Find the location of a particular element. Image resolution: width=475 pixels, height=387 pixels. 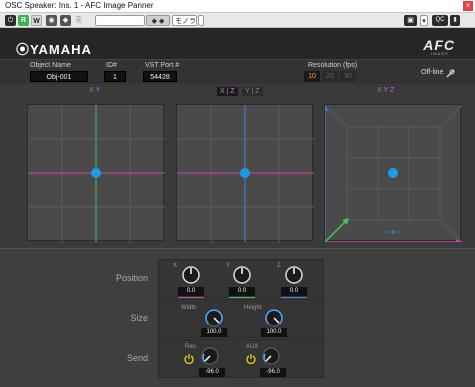

resolution-30-button: 30 is located at coordinates (348, 76).